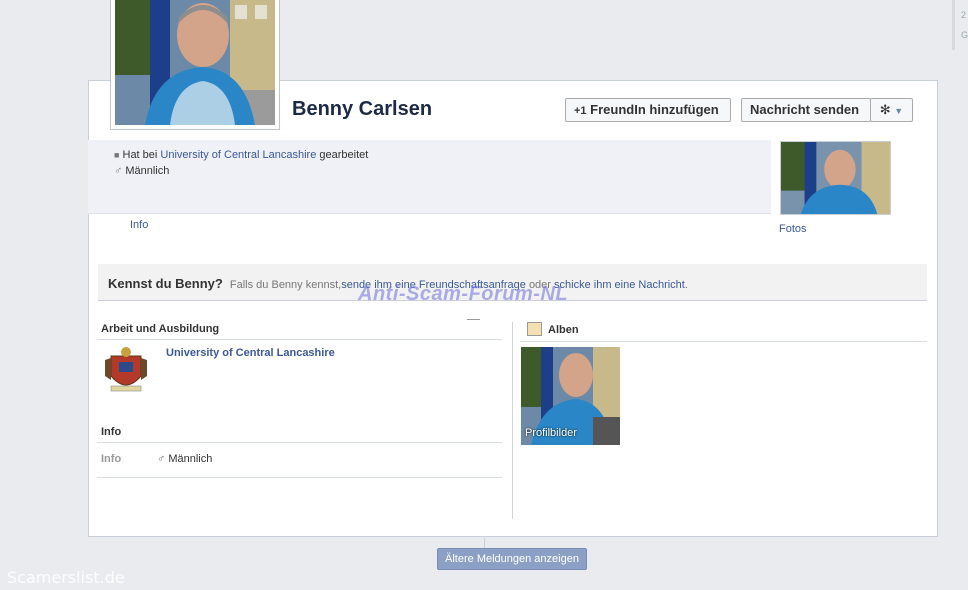 This screenshot has width=968, height=590. Describe the element at coordinates (964, 35) in the screenshot. I see `rail-text-2: G` at that location.